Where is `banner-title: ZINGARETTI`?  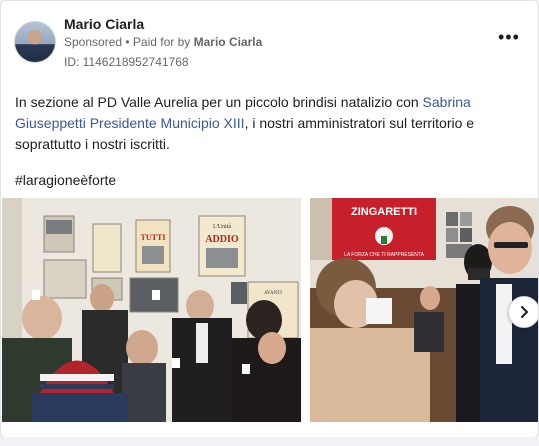 banner-title: ZINGARETTI is located at coordinates (384, 212).